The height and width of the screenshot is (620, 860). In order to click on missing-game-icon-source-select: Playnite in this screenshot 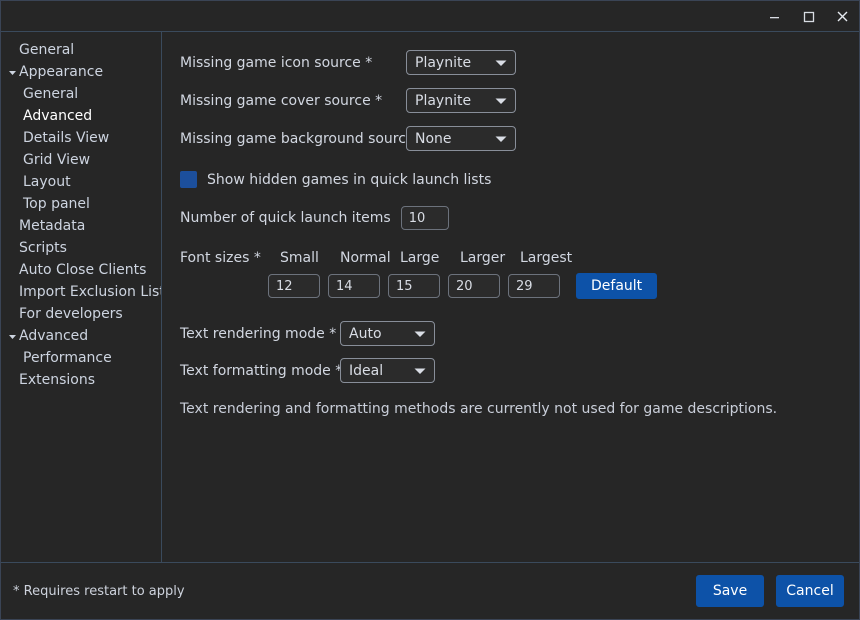, I will do `click(461, 62)`.